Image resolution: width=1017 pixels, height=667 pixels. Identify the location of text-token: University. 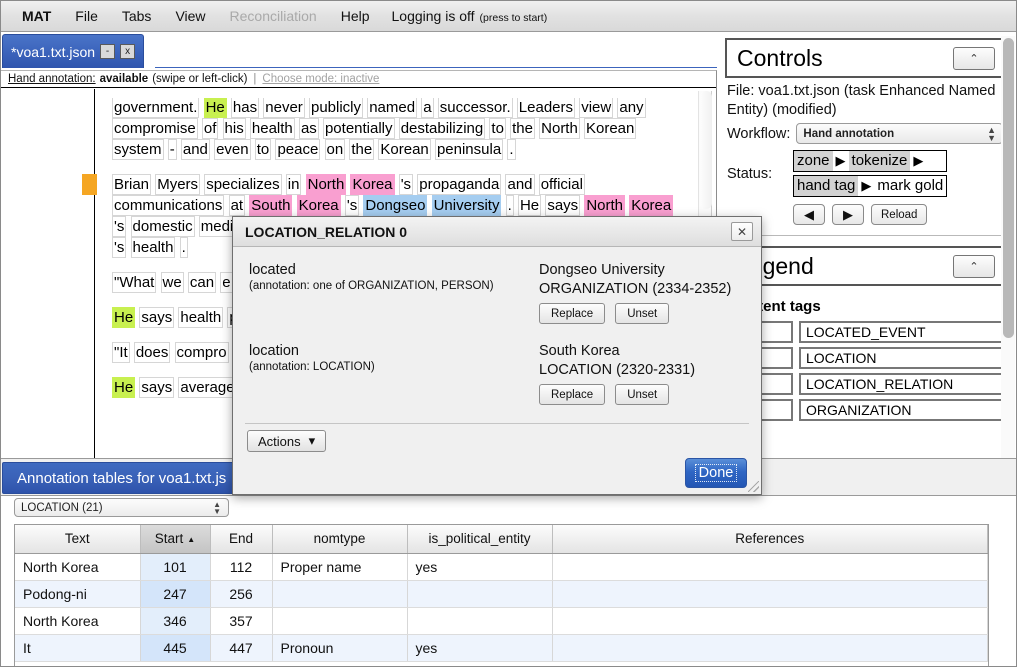
(466, 205).